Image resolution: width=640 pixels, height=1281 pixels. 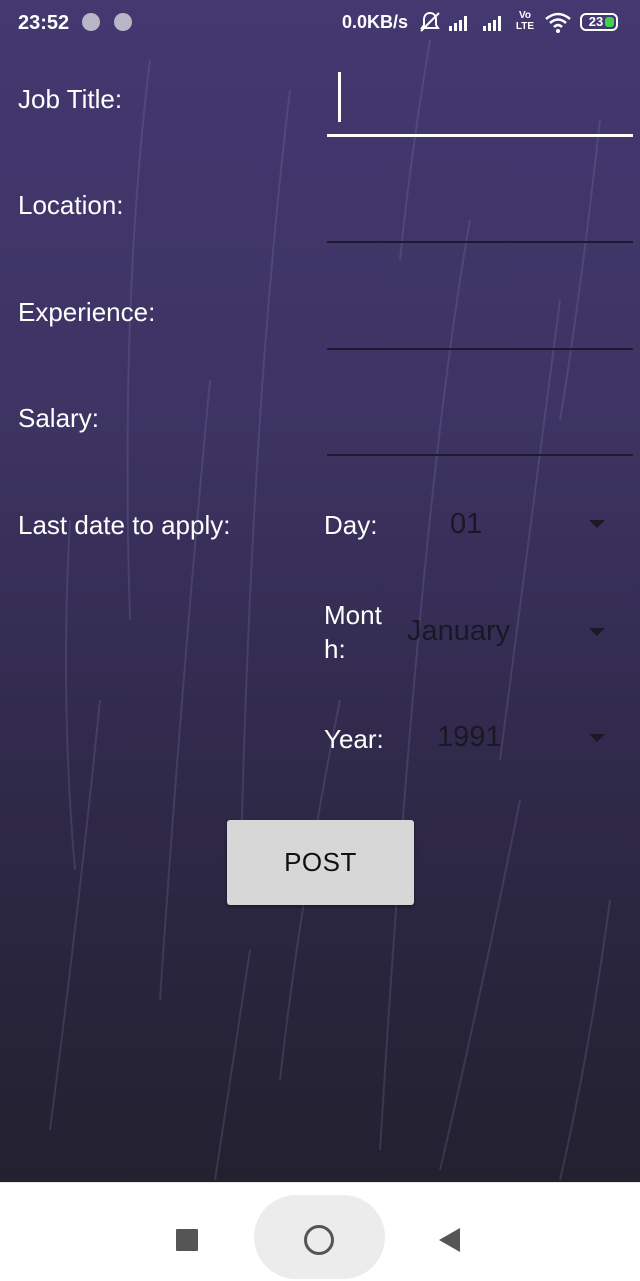 What do you see at coordinates (87, 312) in the screenshot?
I see `experience-label: Experience:` at bounding box center [87, 312].